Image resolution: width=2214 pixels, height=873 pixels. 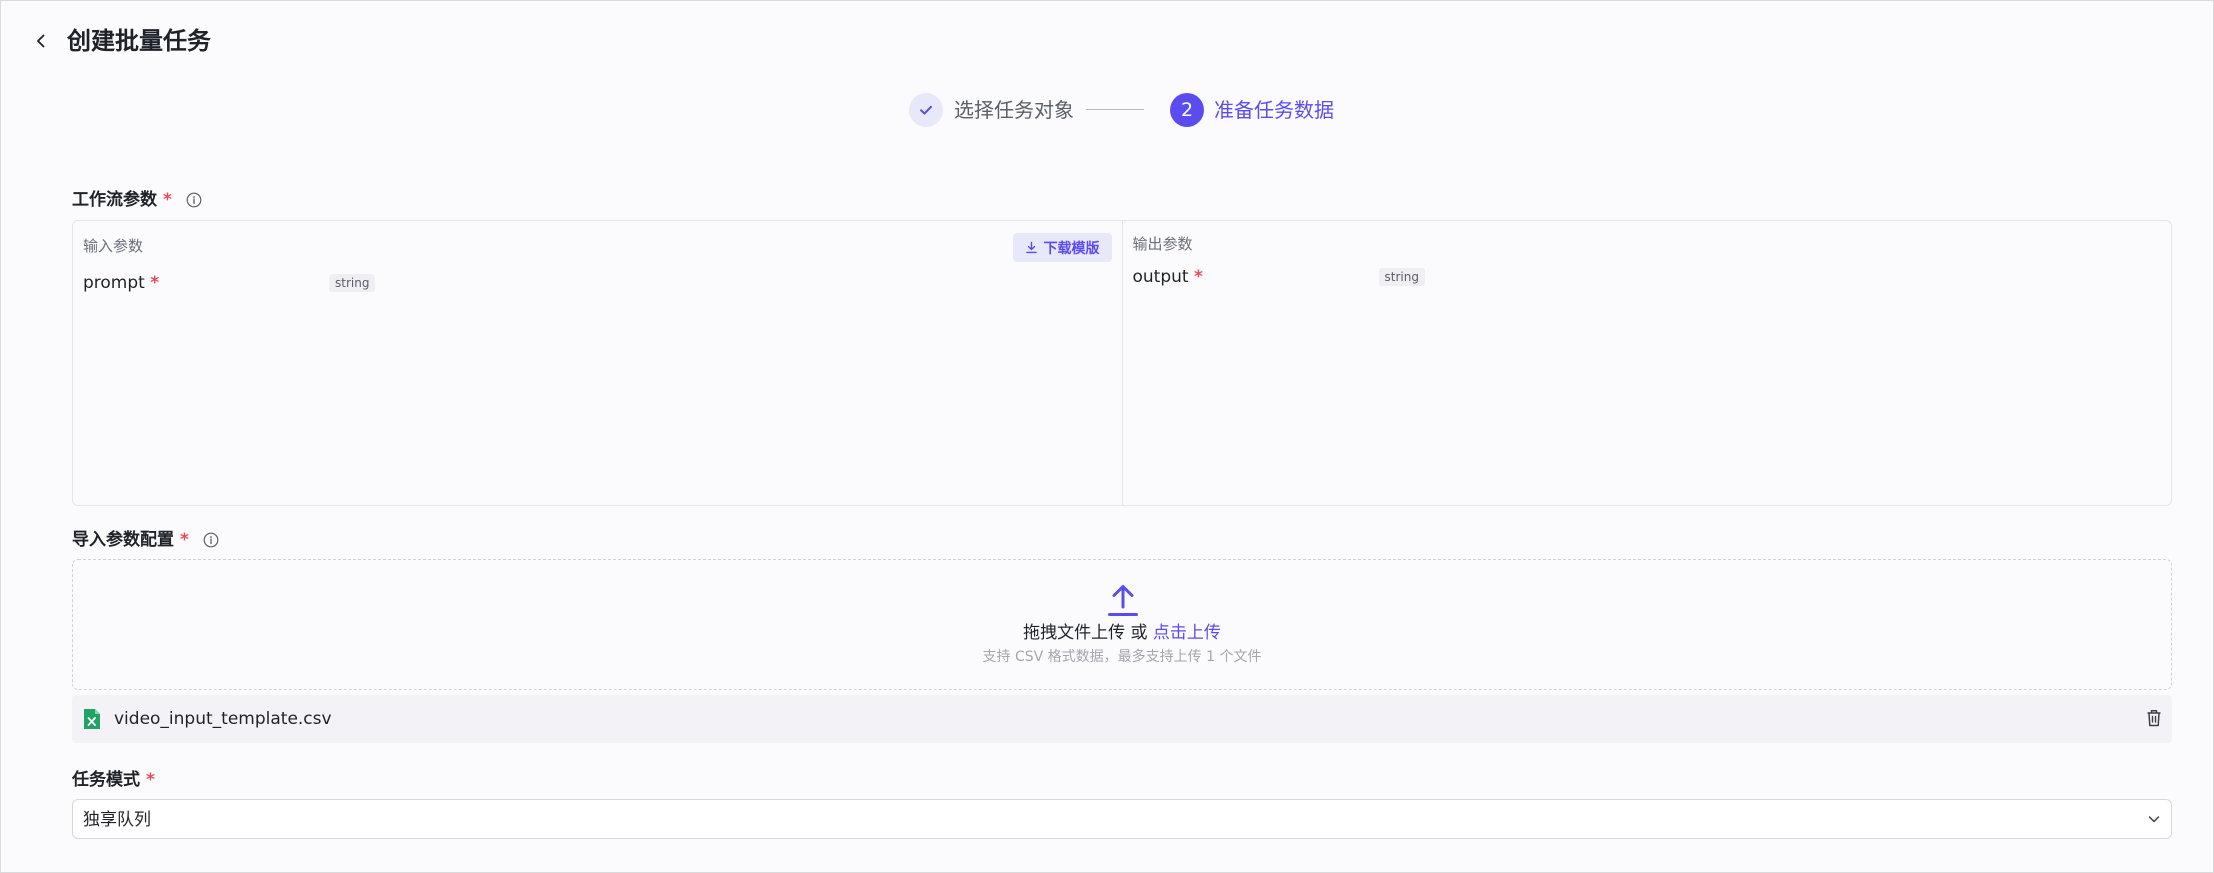 I want to click on import-config-label: 导入参数配置 *, so click(x=145, y=540).